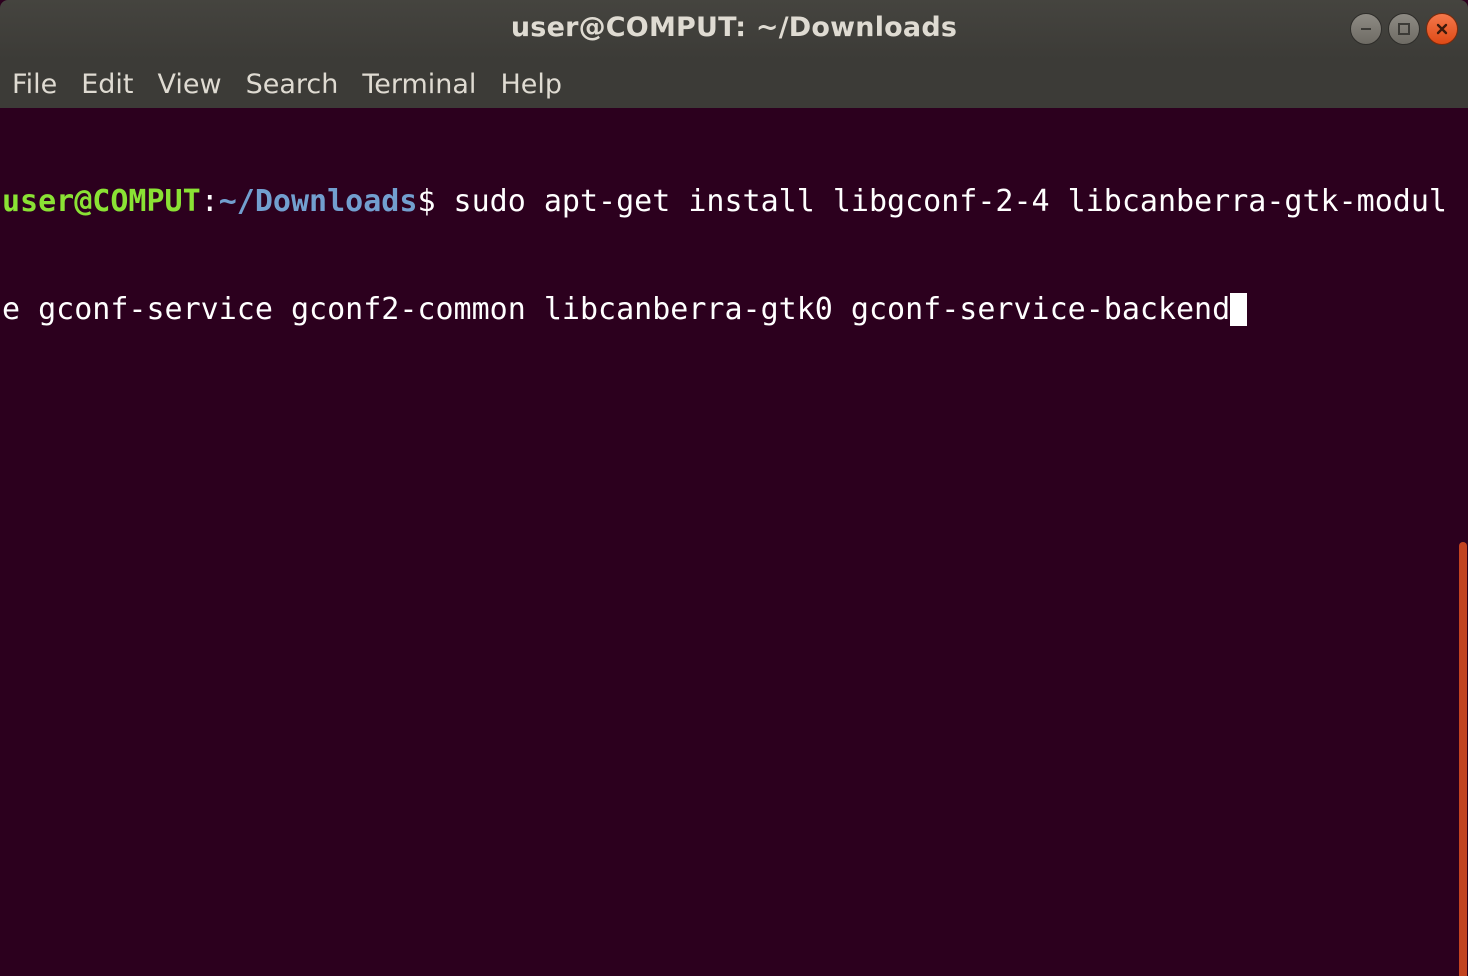  I want to click on maximize-button, so click(1404, 29).